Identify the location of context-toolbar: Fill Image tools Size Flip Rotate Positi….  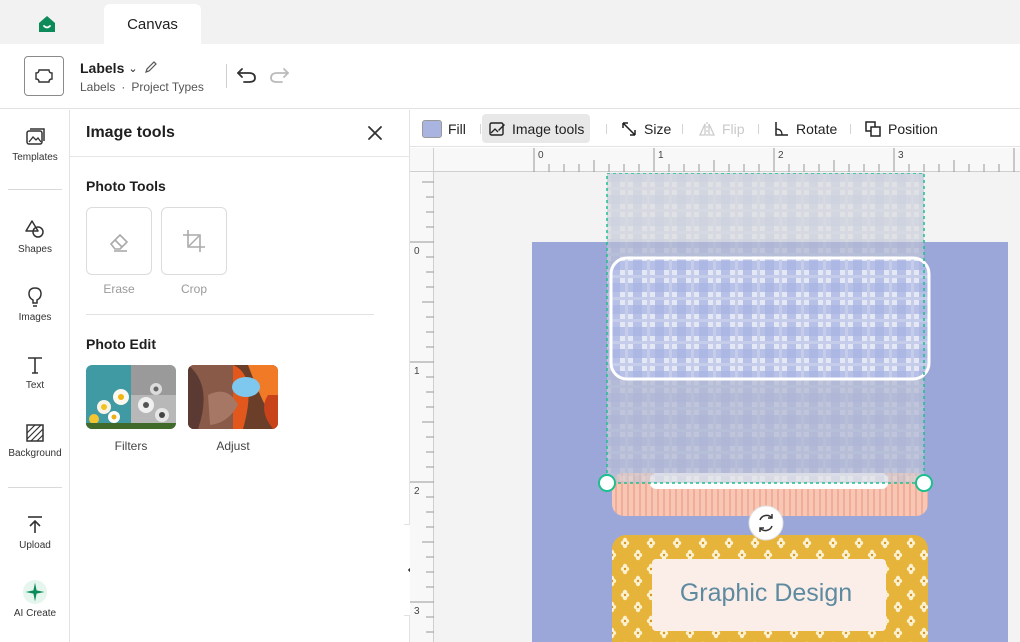
(715, 128).